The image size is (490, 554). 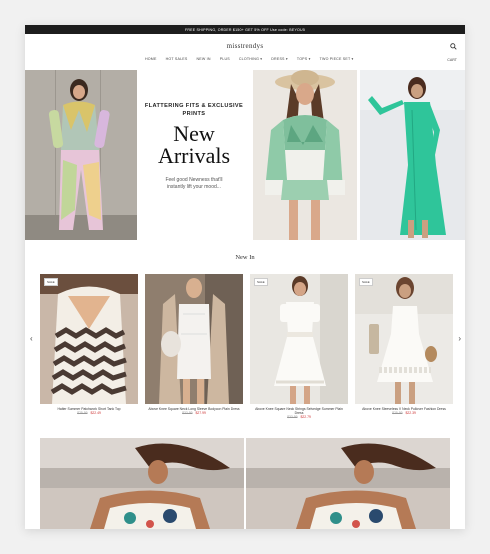 What do you see at coordinates (200, 413) in the screenshot?
I see `product-sale-price: $27.99` at bounding box center [200, 413].